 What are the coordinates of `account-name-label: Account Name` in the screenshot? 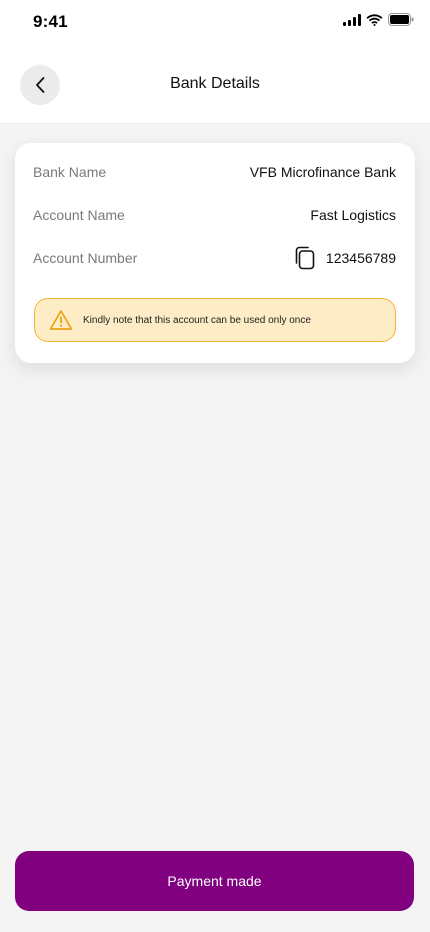 It's located at (79, 215).